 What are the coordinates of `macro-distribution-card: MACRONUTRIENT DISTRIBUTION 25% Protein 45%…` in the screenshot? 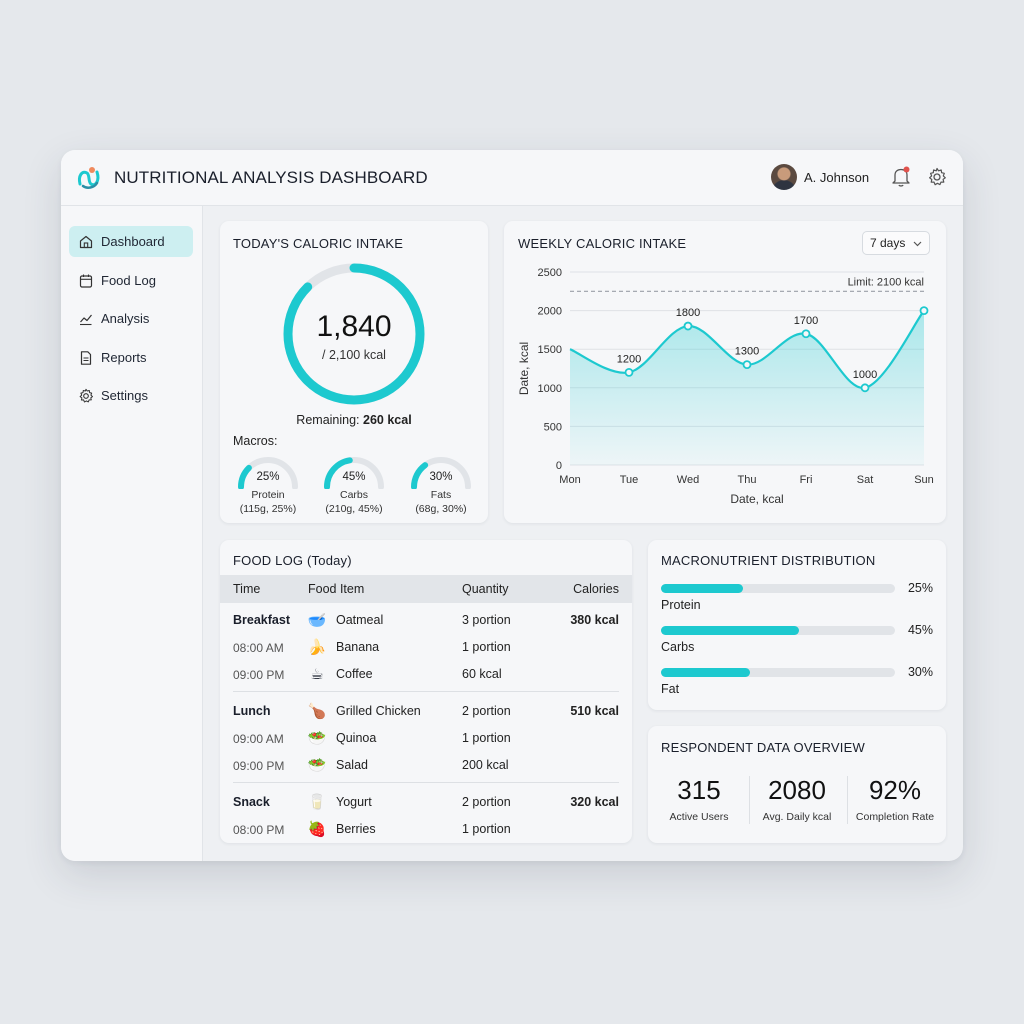 It's located at (797, 625).